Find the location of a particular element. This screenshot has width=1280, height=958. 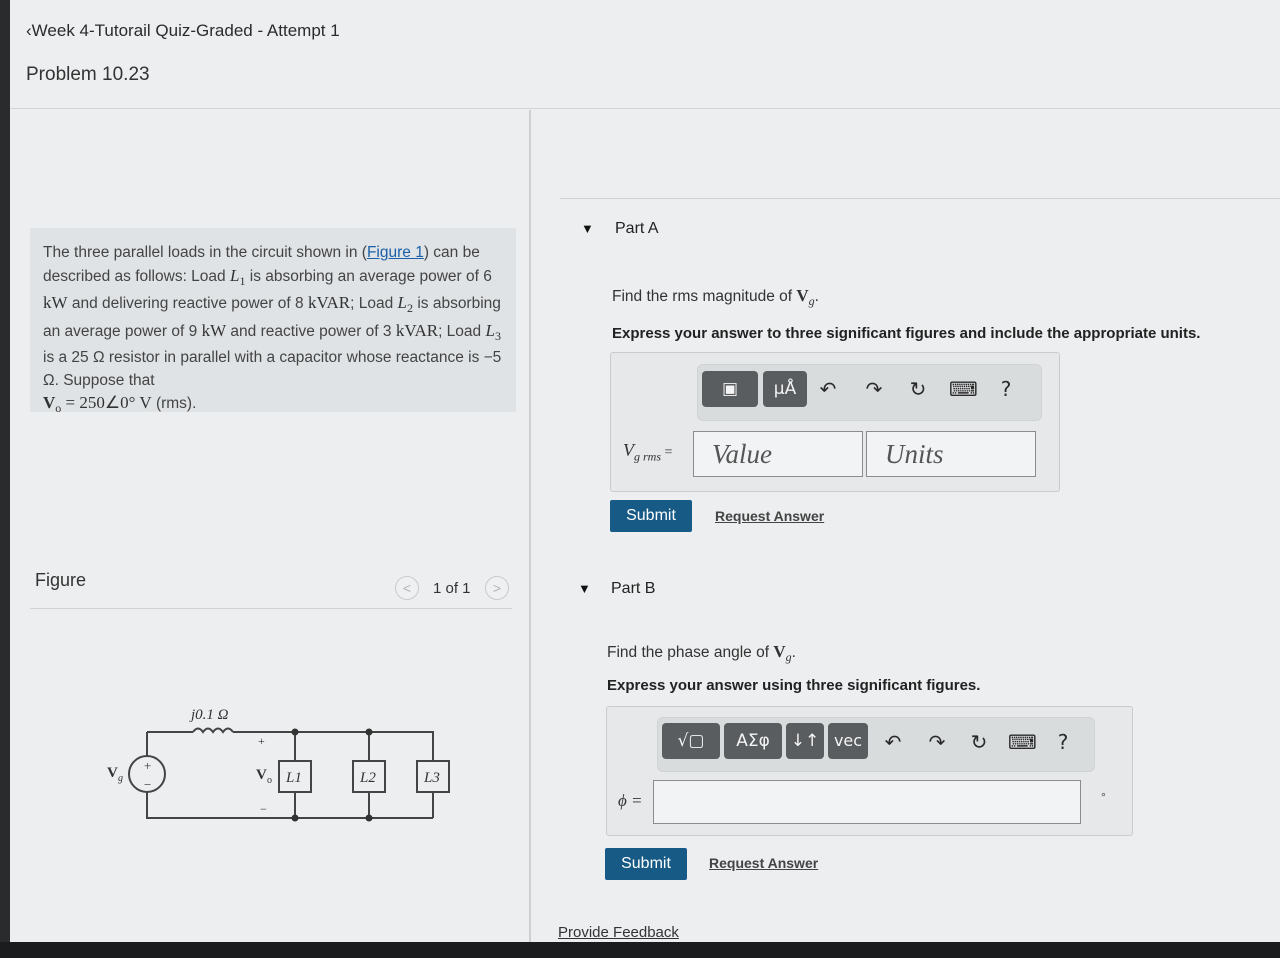

degree-unit: ° is located at coordinates (1103, 797).